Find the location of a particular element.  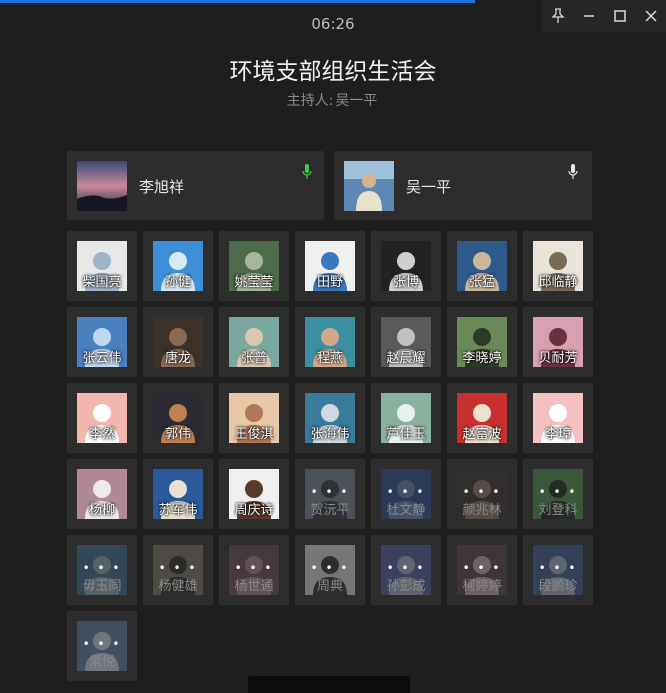

participant-tile: • • • 周典 is located at coordinates (330, 570).